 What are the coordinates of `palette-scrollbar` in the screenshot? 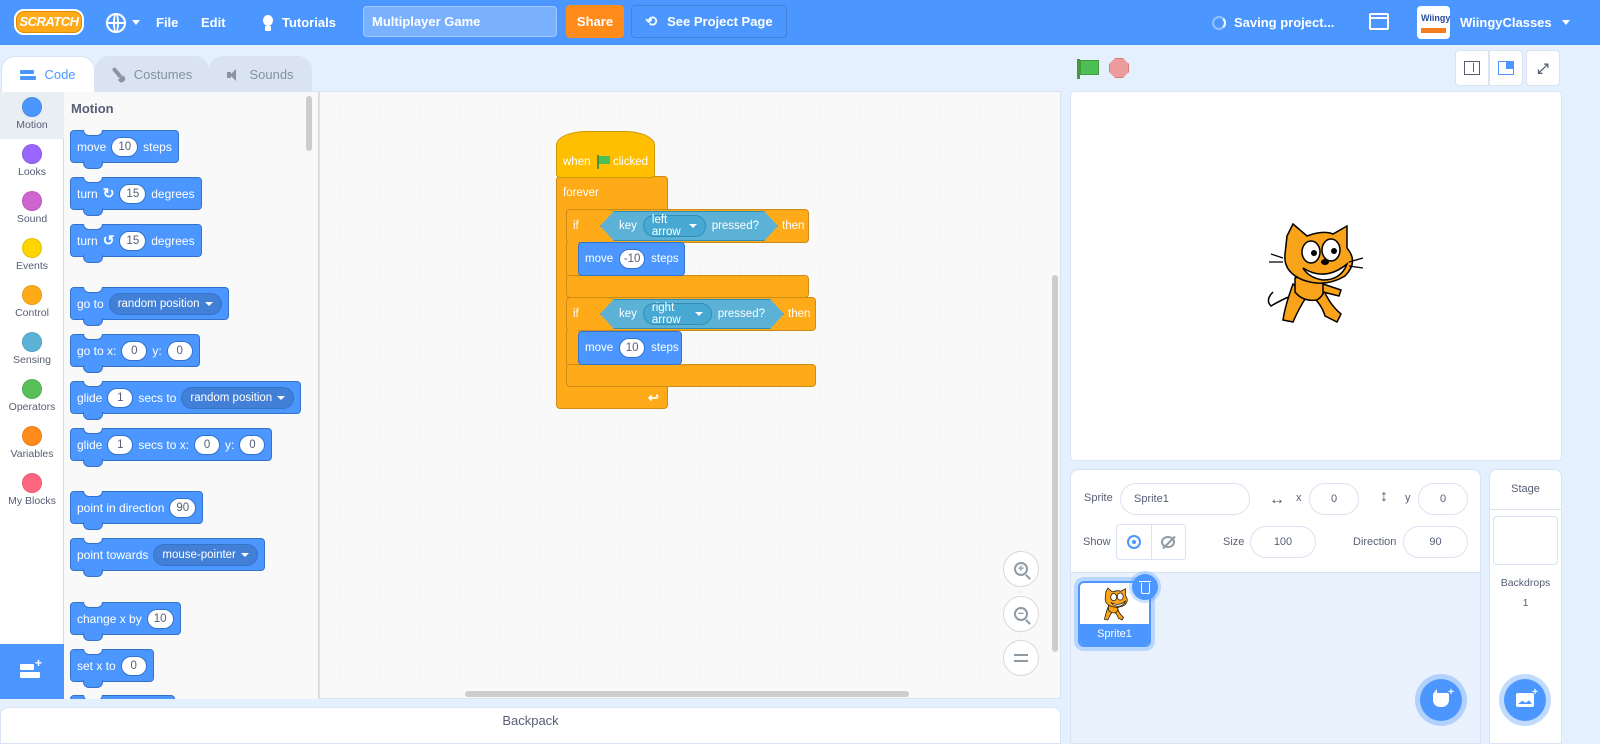 It's located at (309, 123).